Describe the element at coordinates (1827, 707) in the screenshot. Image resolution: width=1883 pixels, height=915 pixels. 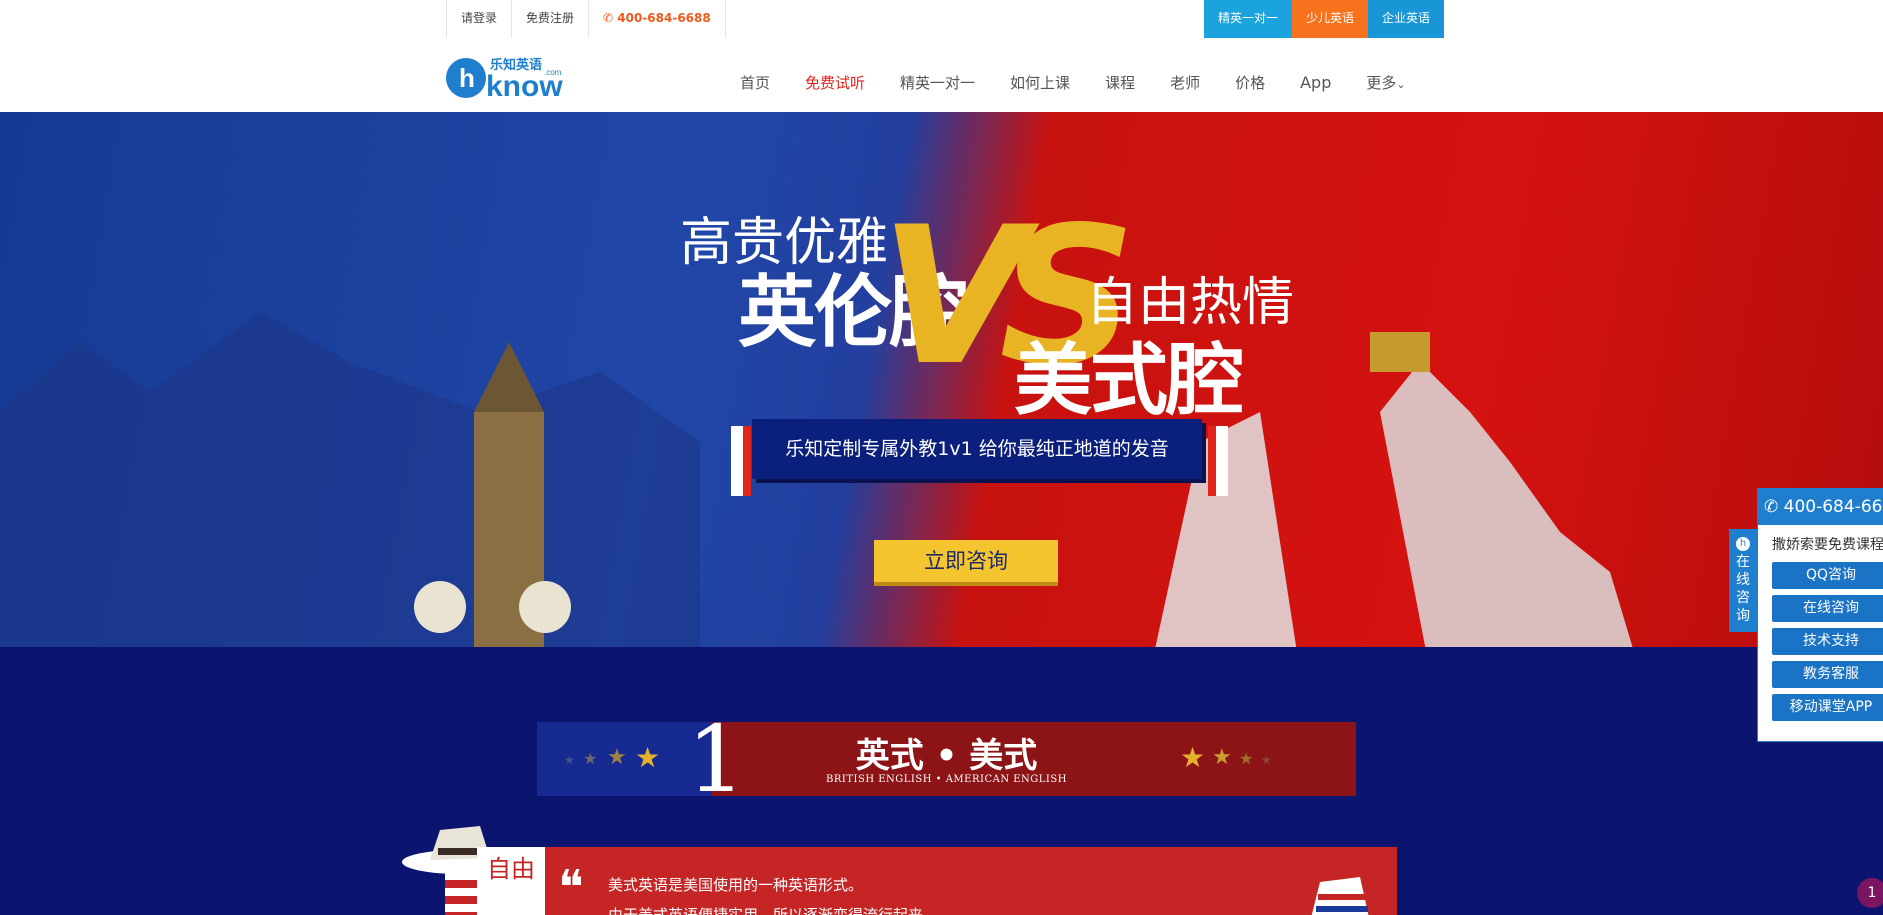
I see `mobile-app-button: 移动课堂APP` at that location.